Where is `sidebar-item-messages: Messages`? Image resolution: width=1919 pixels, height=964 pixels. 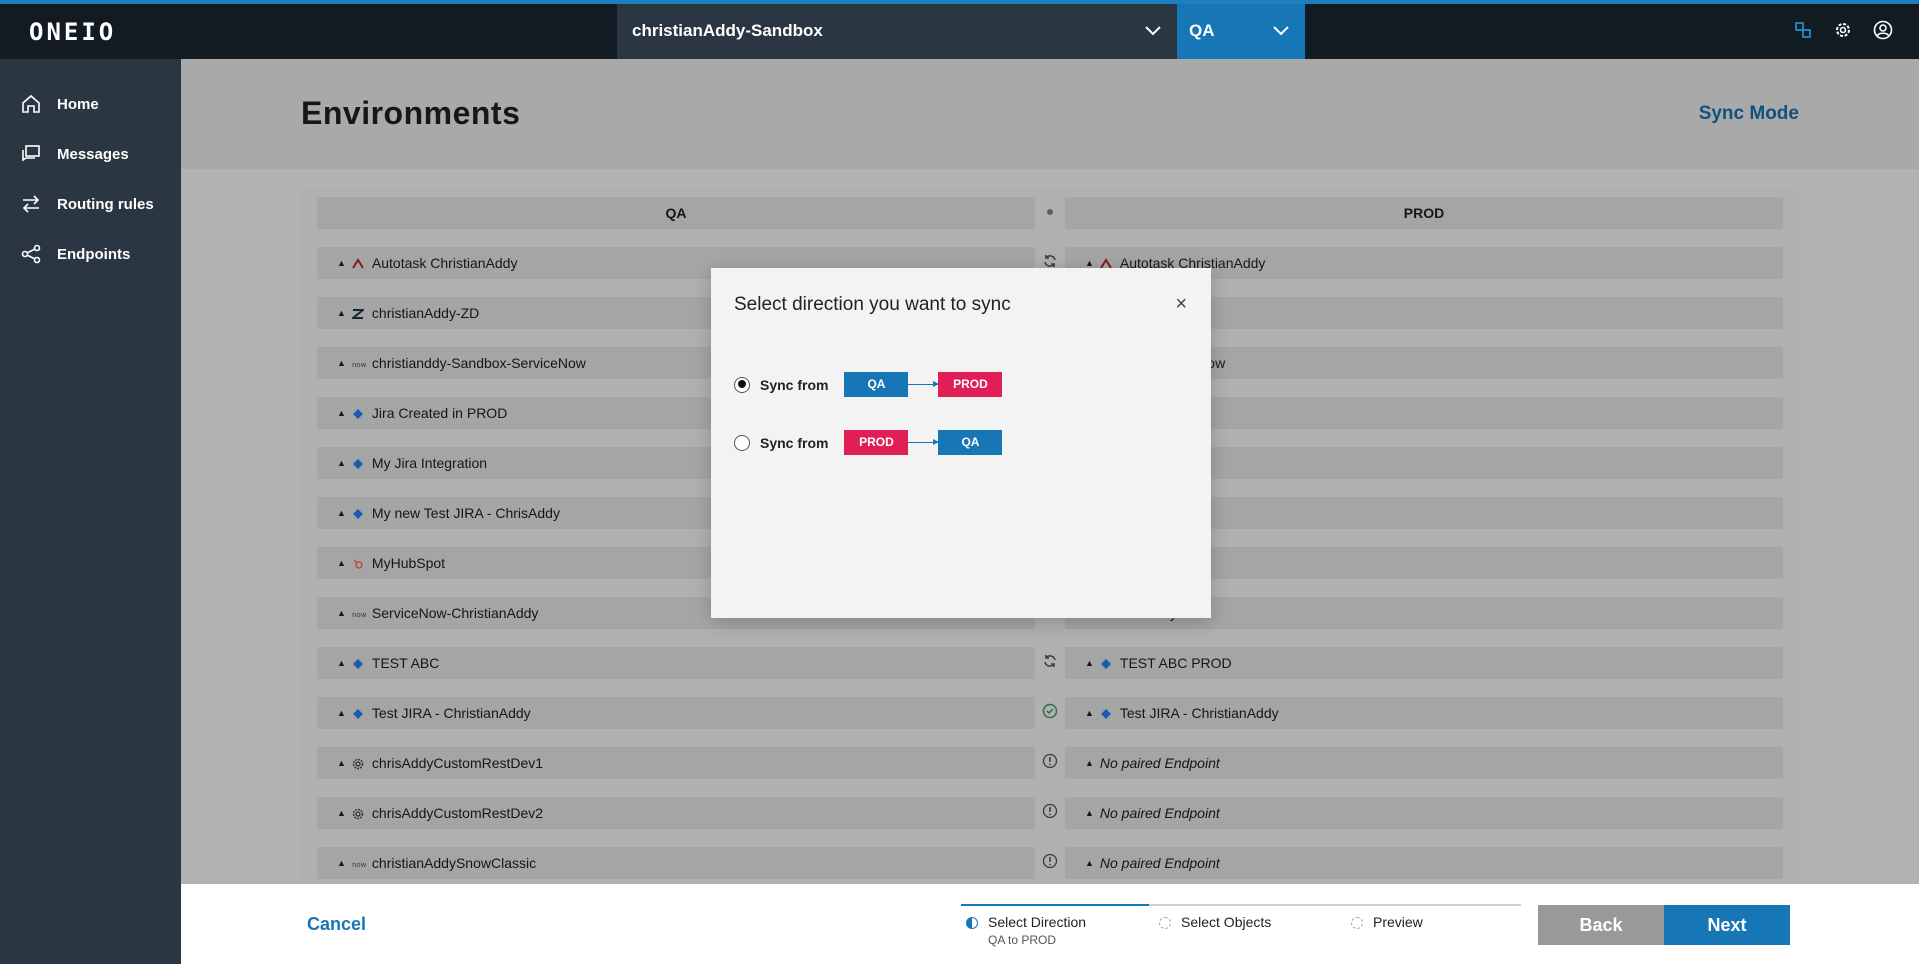 sidebar-item-messages: Messages is located at coordinates (90, 154).